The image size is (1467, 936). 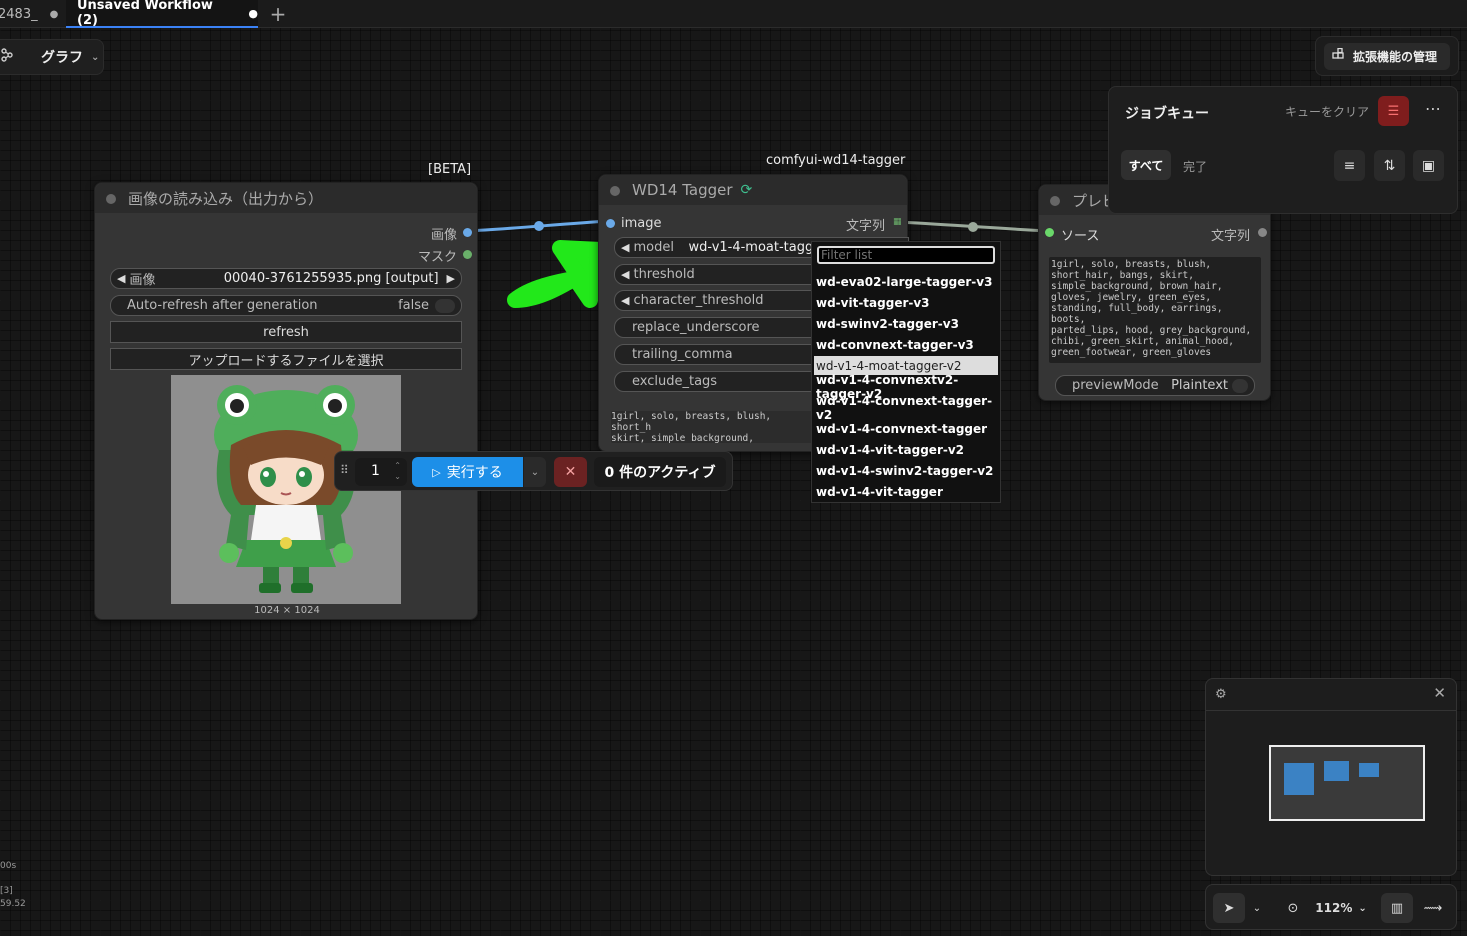 I want to click on clear-list-icon: ☰, so click(x=1393, y=111).